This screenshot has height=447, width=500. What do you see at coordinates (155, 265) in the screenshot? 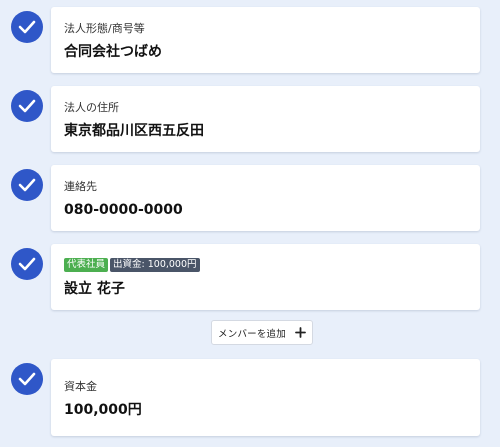
I see `investment-badge: 出資金: 100,000円` at bounding box center [155, 265].